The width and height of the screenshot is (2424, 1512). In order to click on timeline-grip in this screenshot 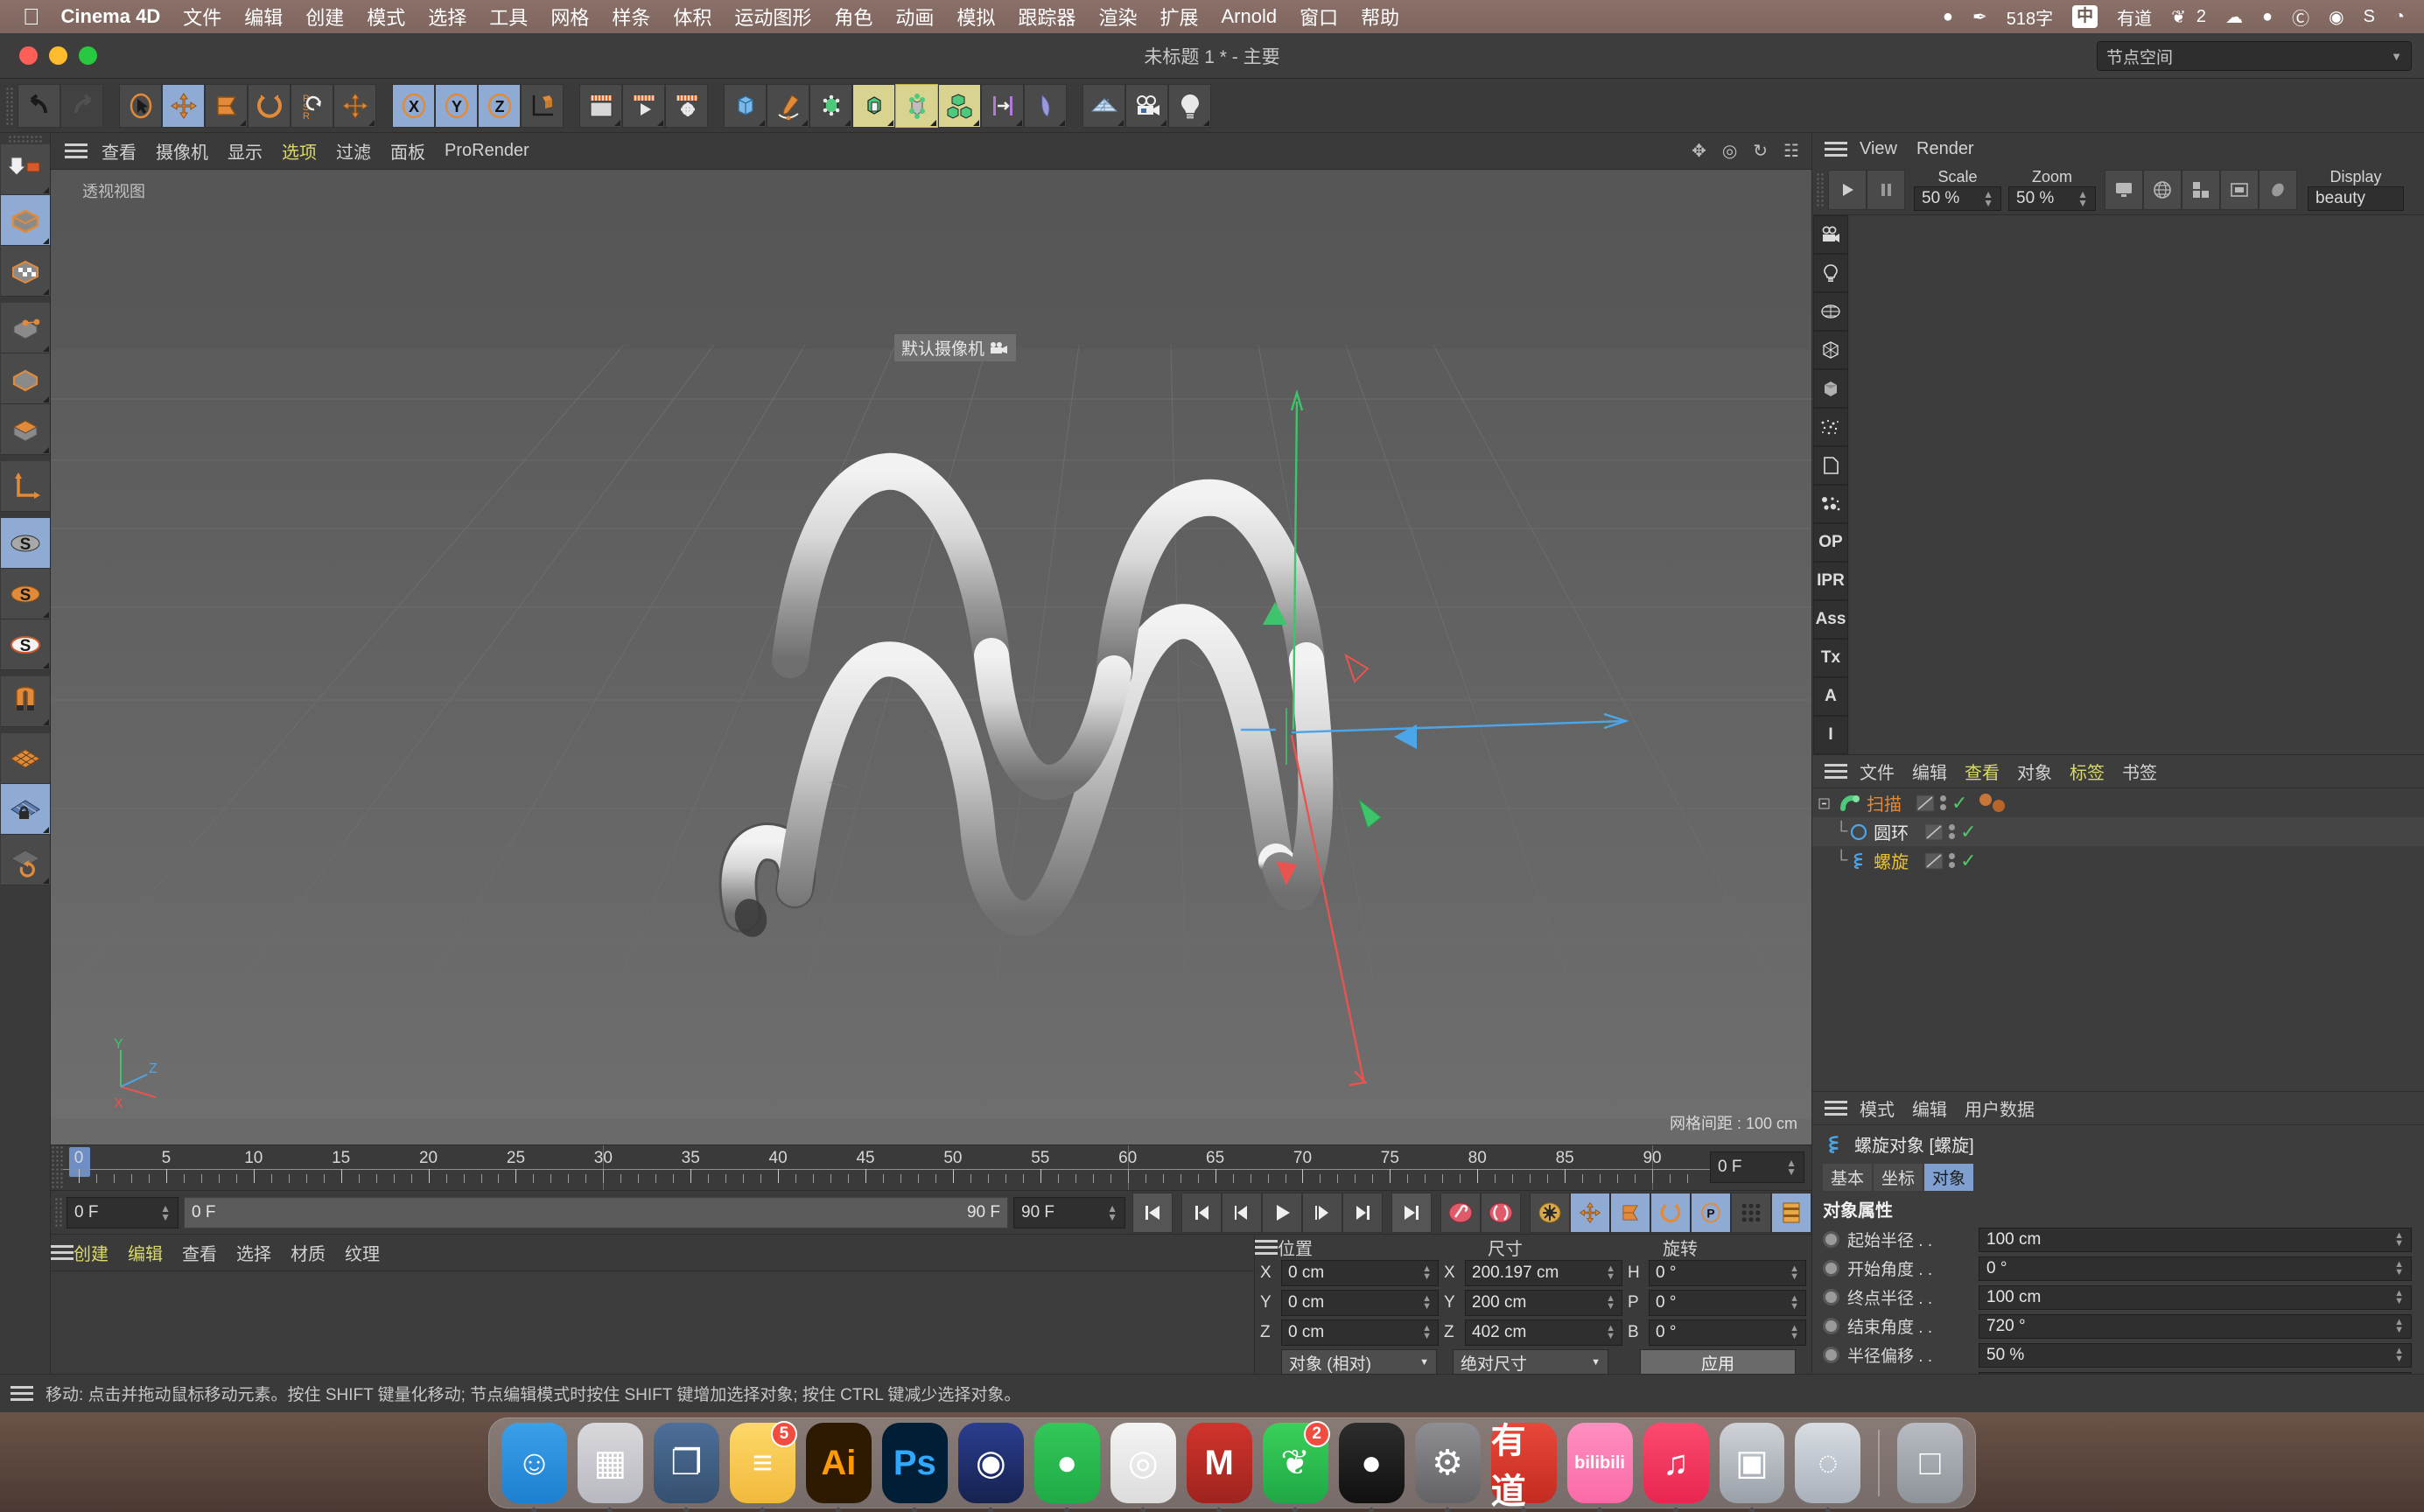, I will do `click(57, 1167)`.